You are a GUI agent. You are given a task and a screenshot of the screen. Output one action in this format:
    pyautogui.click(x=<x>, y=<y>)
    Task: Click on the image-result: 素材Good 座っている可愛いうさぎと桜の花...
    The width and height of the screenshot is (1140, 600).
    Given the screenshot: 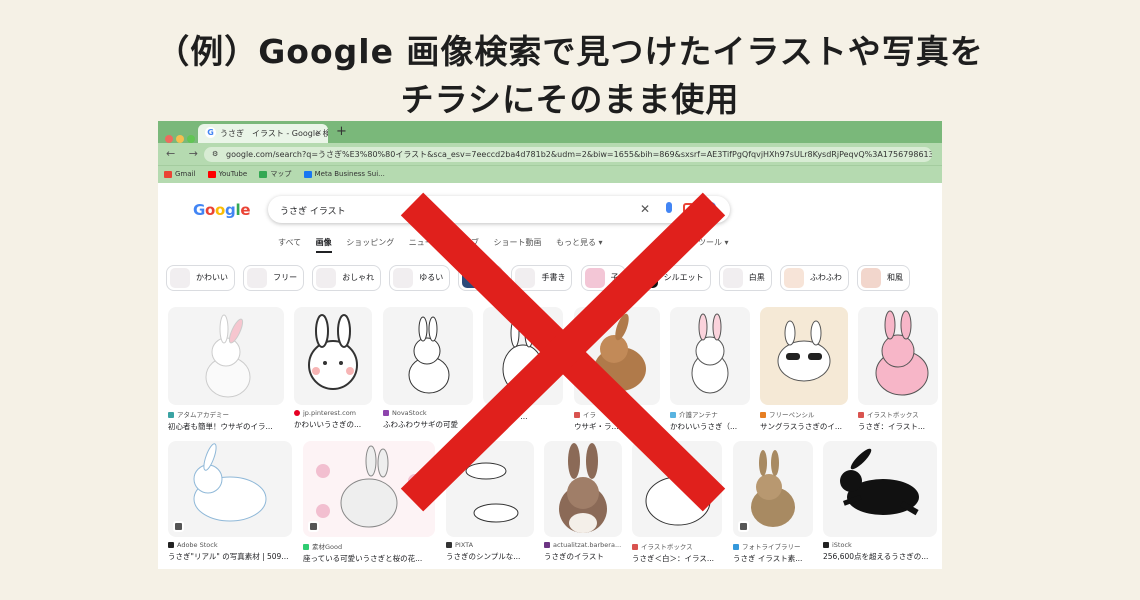 What is the action you would take?
    pyautogui.click(x=369, y=502)
    